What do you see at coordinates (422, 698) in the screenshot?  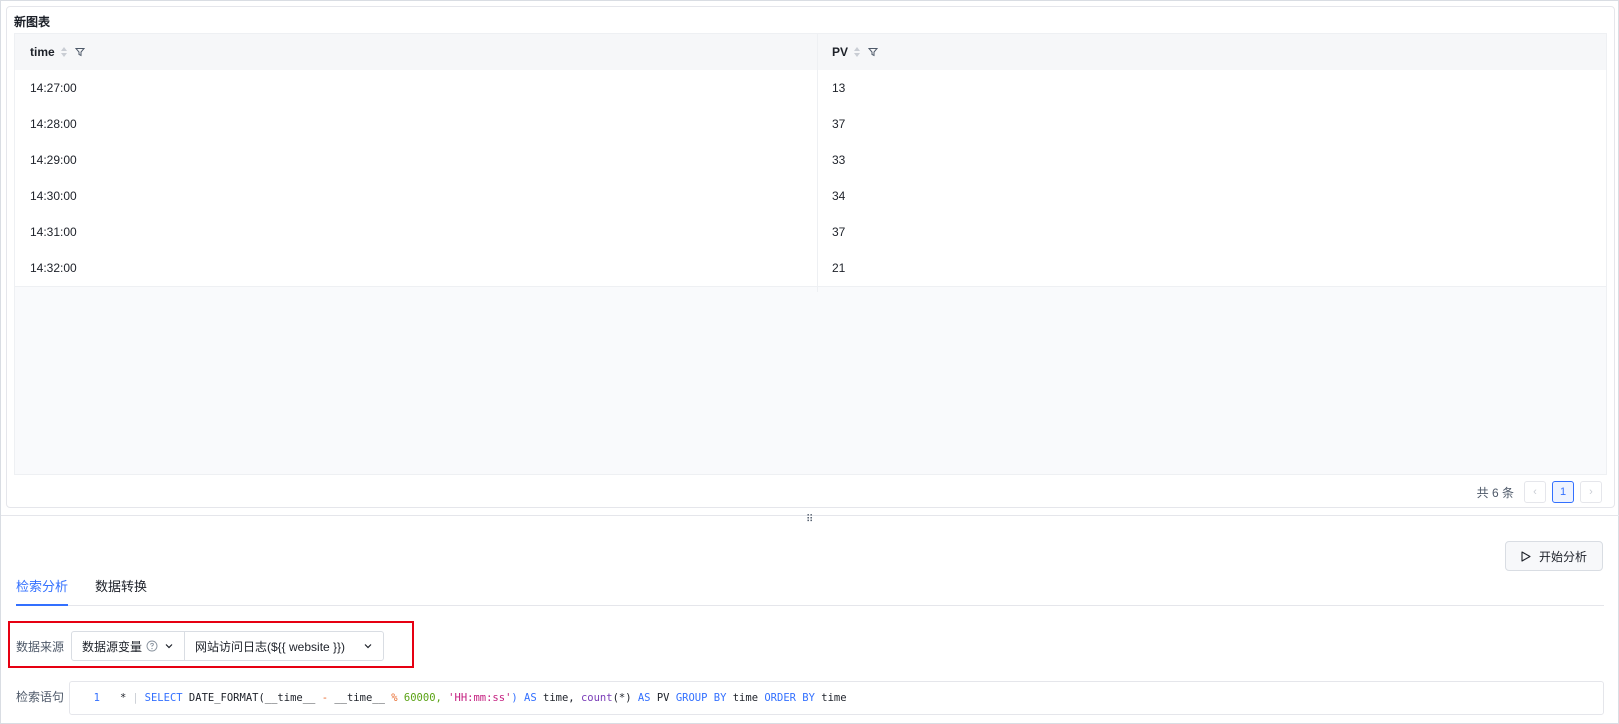 I see `query-token: 60000,` at bounding box center [422, 698].